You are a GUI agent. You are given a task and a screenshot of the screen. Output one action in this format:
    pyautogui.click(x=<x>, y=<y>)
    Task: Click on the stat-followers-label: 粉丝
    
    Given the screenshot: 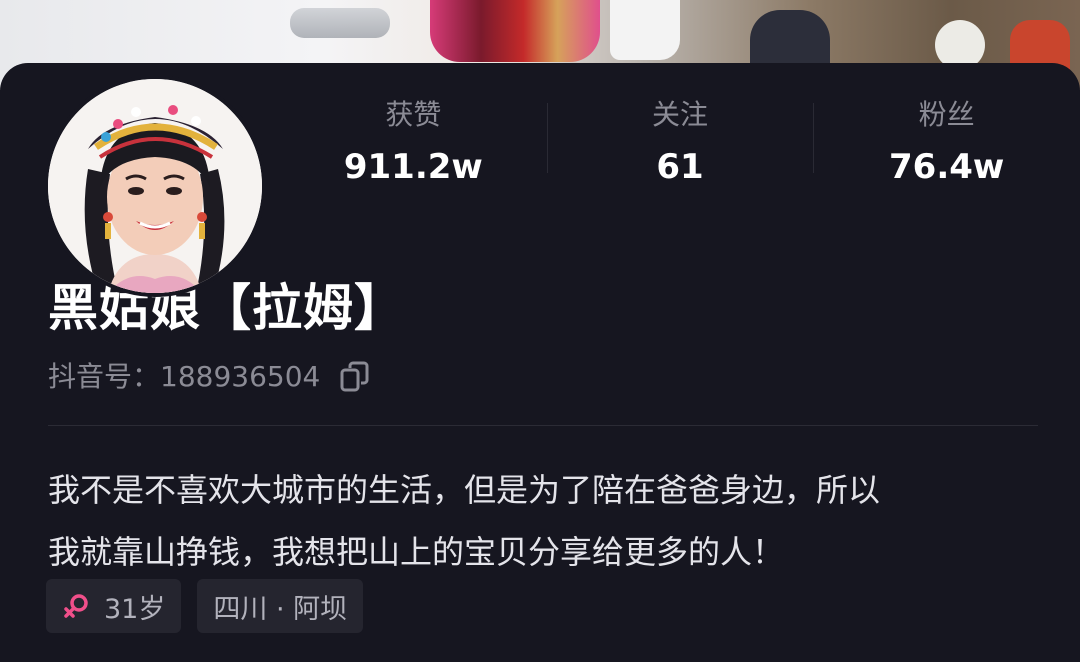 What is the action you would take?
    pyautogui.click(x=946, y=114)
    